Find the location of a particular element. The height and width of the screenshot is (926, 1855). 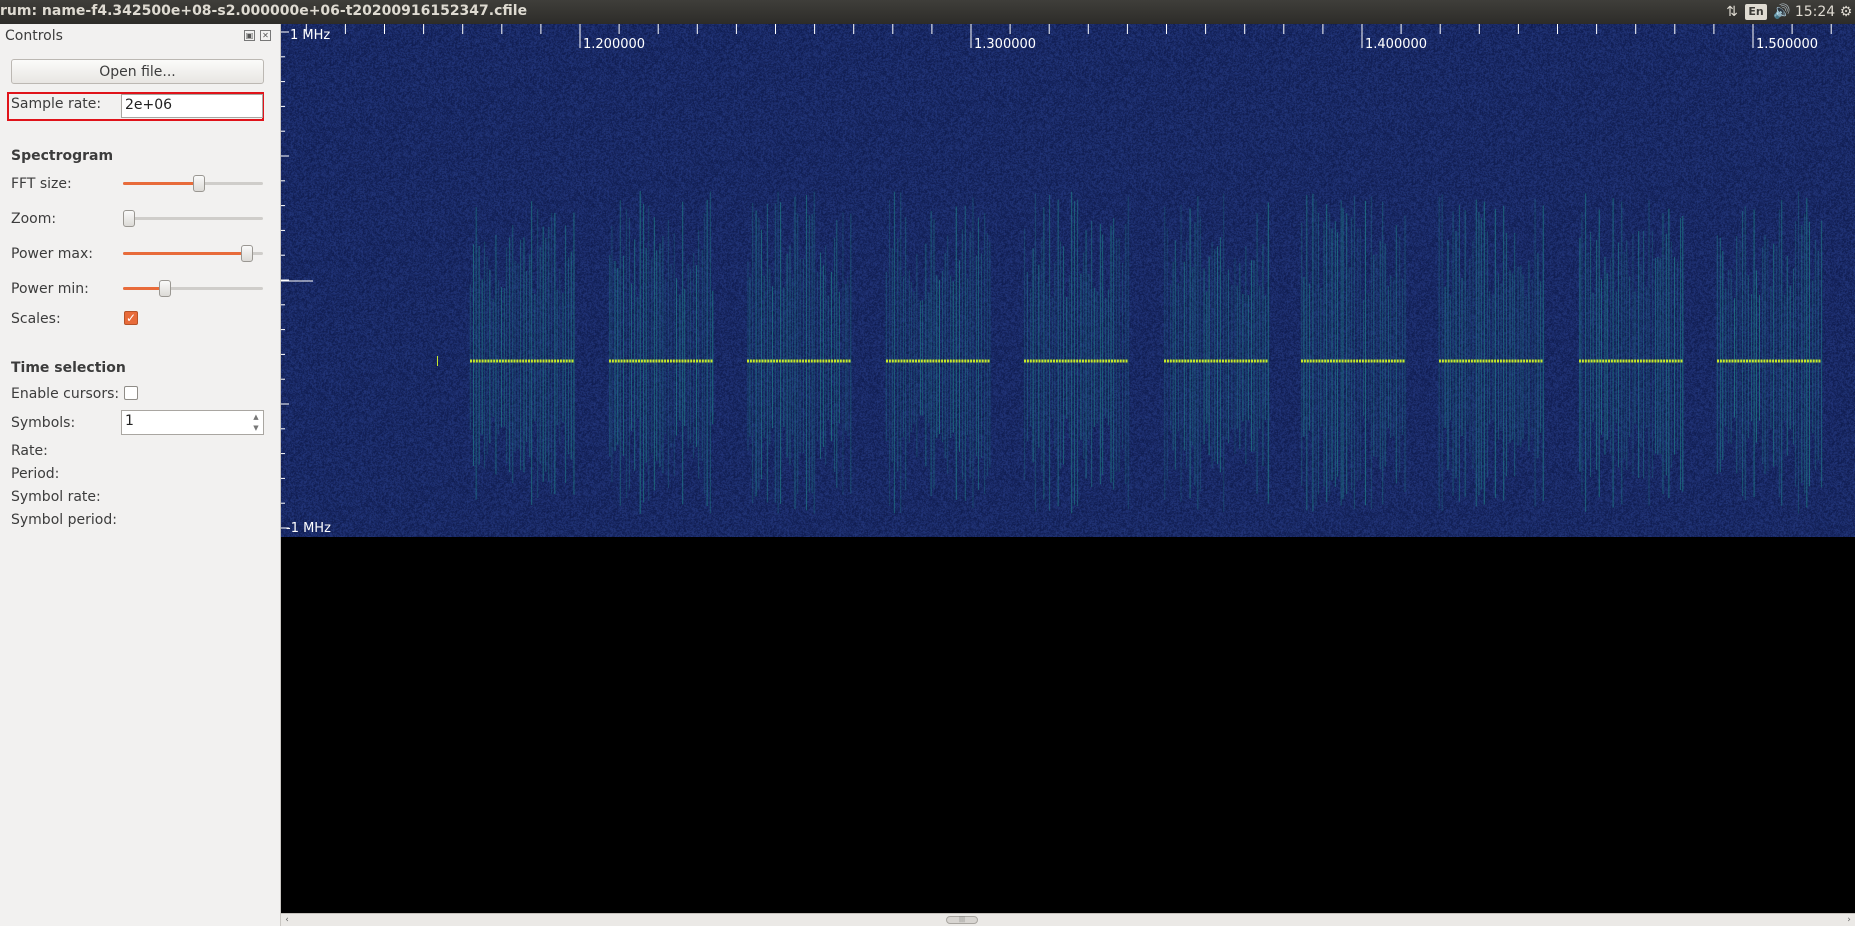

volume-icon: 🔊 is located at coordinates (1782, 12).